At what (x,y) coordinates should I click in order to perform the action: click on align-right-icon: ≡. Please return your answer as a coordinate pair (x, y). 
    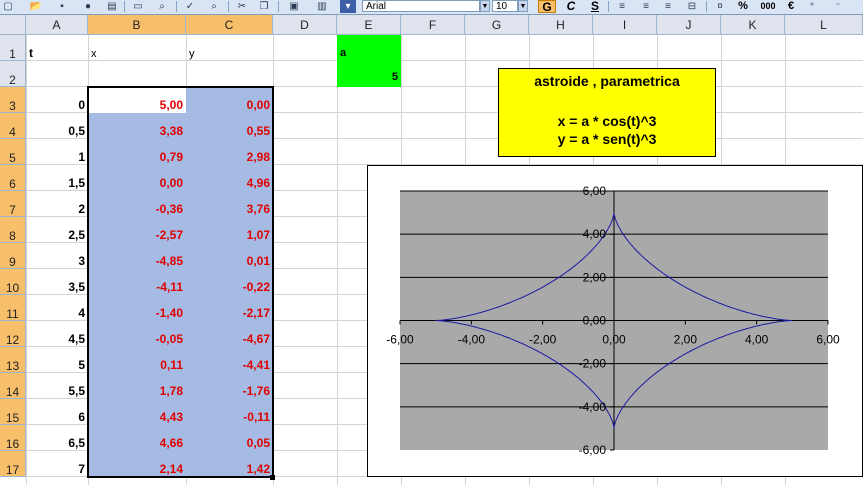
    Looking at the image, I should click on (668, 6).